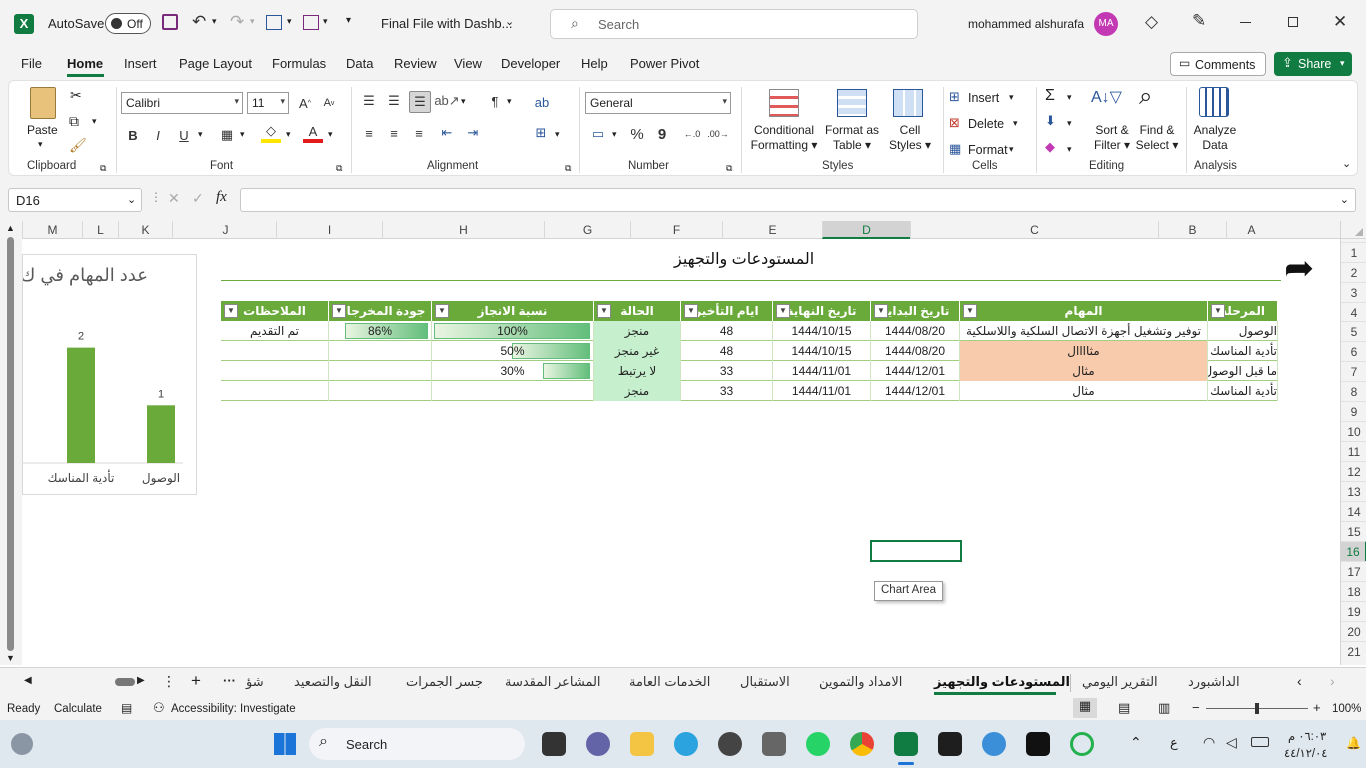 The width and height of the screenshot is (1366, 768). What do you see at coordinates (915, 351) in the screenshot?
I see `cell-start: 1444/08/20` at bounding box center [915, 351].